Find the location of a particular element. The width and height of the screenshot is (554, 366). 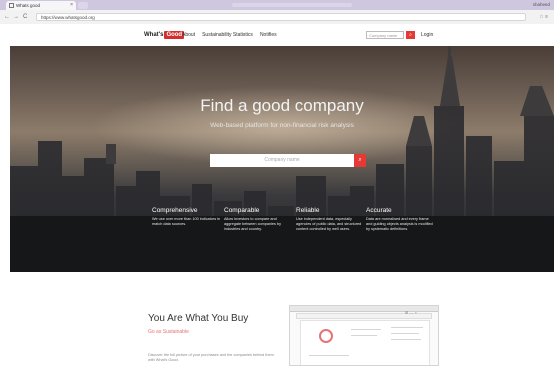

browser-actions: ☆ ≡ is located at coordinates (543, 17).